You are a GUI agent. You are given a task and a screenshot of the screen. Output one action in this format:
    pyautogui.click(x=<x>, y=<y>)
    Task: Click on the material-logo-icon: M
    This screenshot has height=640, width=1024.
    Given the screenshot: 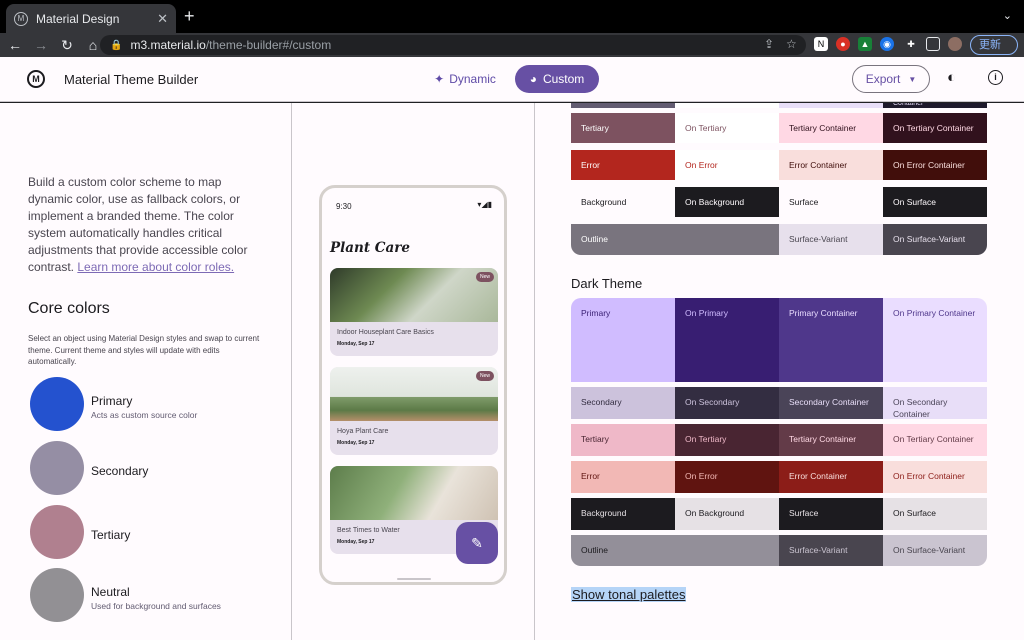 What is the action you would take?
    pyautogui.click(x=36, y=79)
    